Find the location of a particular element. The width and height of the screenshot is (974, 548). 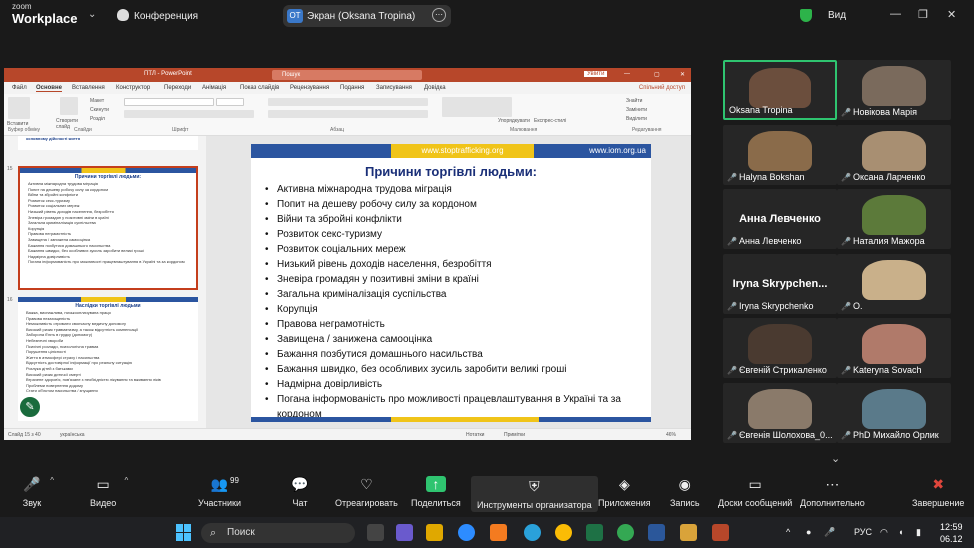

host-tools-button: ⛨ Инструменты организатора is located at coordinates (534, 494).